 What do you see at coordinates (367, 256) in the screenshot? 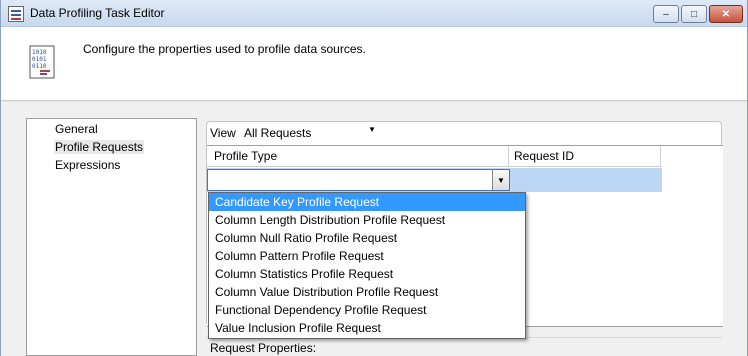
I see `dropdown-option: Column Pattern Profile Request` at bounding box center [367, 256].